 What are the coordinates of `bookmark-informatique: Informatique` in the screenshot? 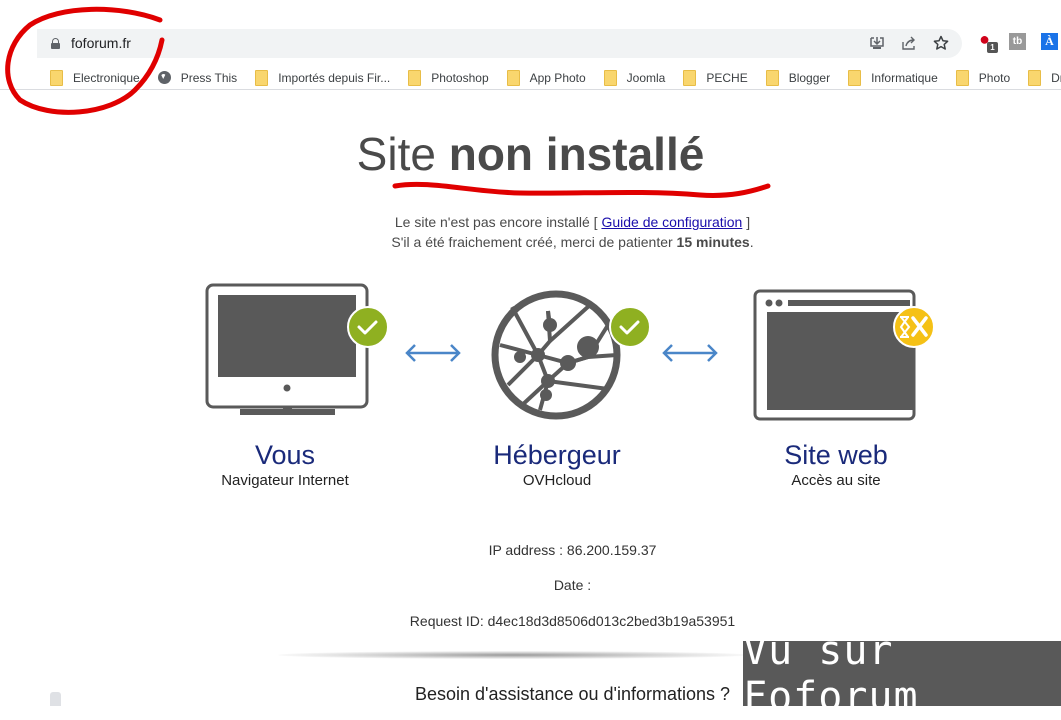 It's located at (893, 77).